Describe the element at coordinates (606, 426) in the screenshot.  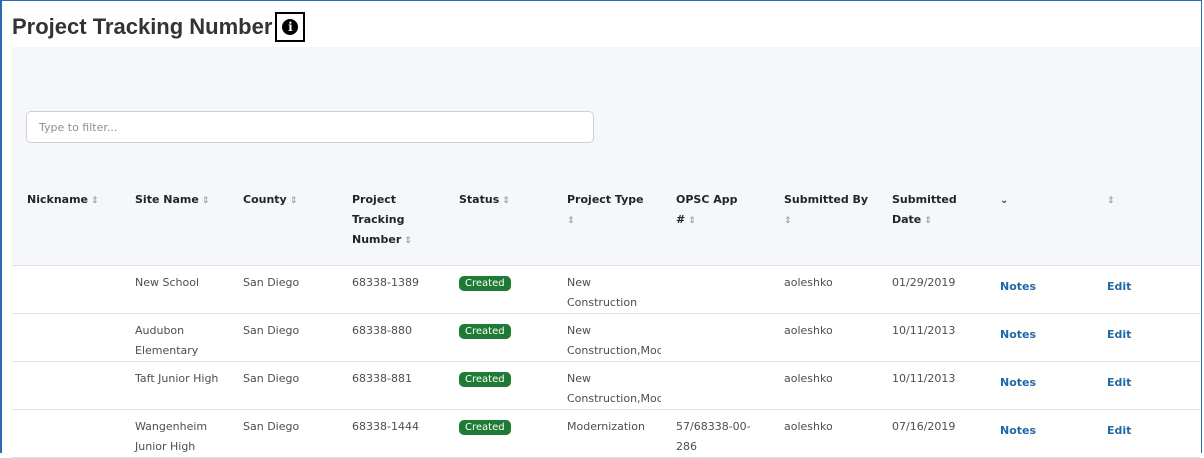
I see `cell-project-type: Modernization` at that location.